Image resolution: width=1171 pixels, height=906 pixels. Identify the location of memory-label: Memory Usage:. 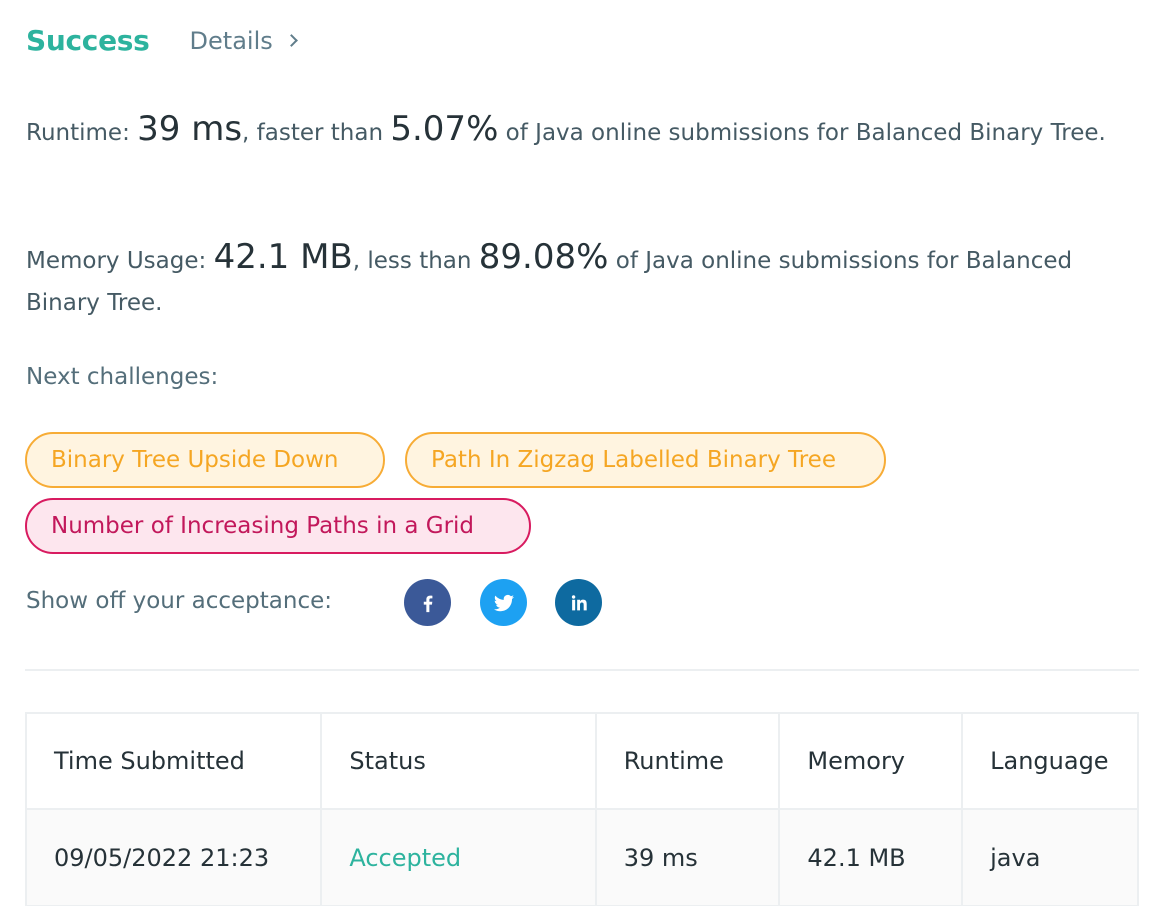
(120, 261).